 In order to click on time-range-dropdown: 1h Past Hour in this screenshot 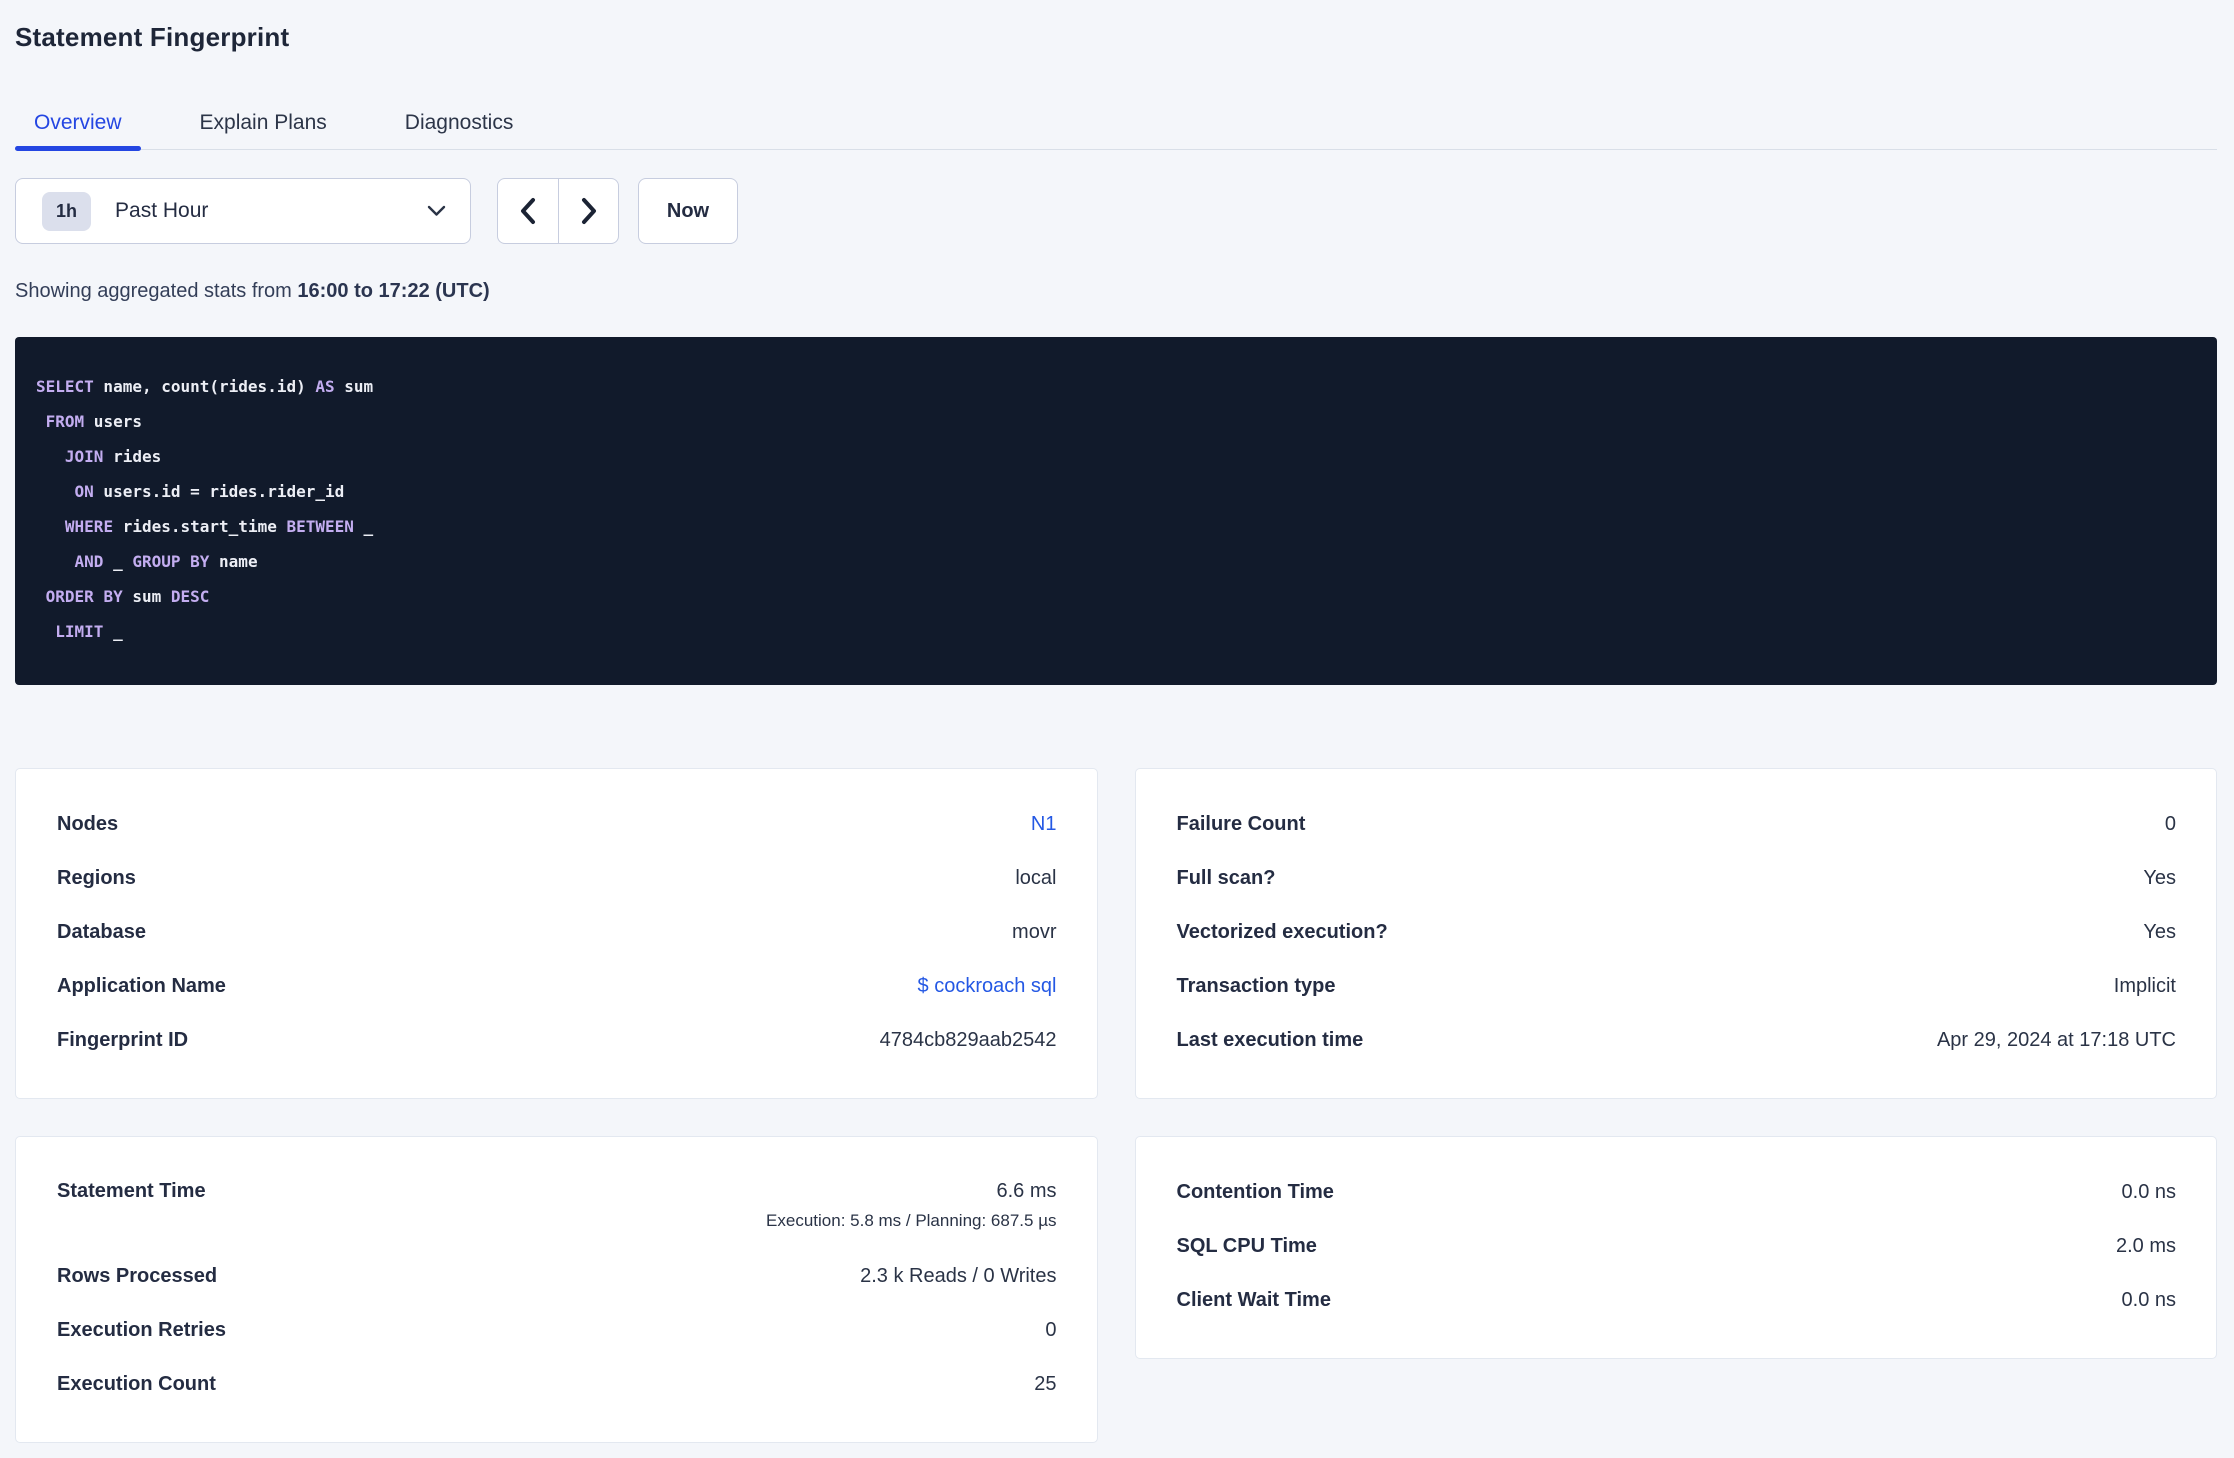, I will do `click(243, 211)`.